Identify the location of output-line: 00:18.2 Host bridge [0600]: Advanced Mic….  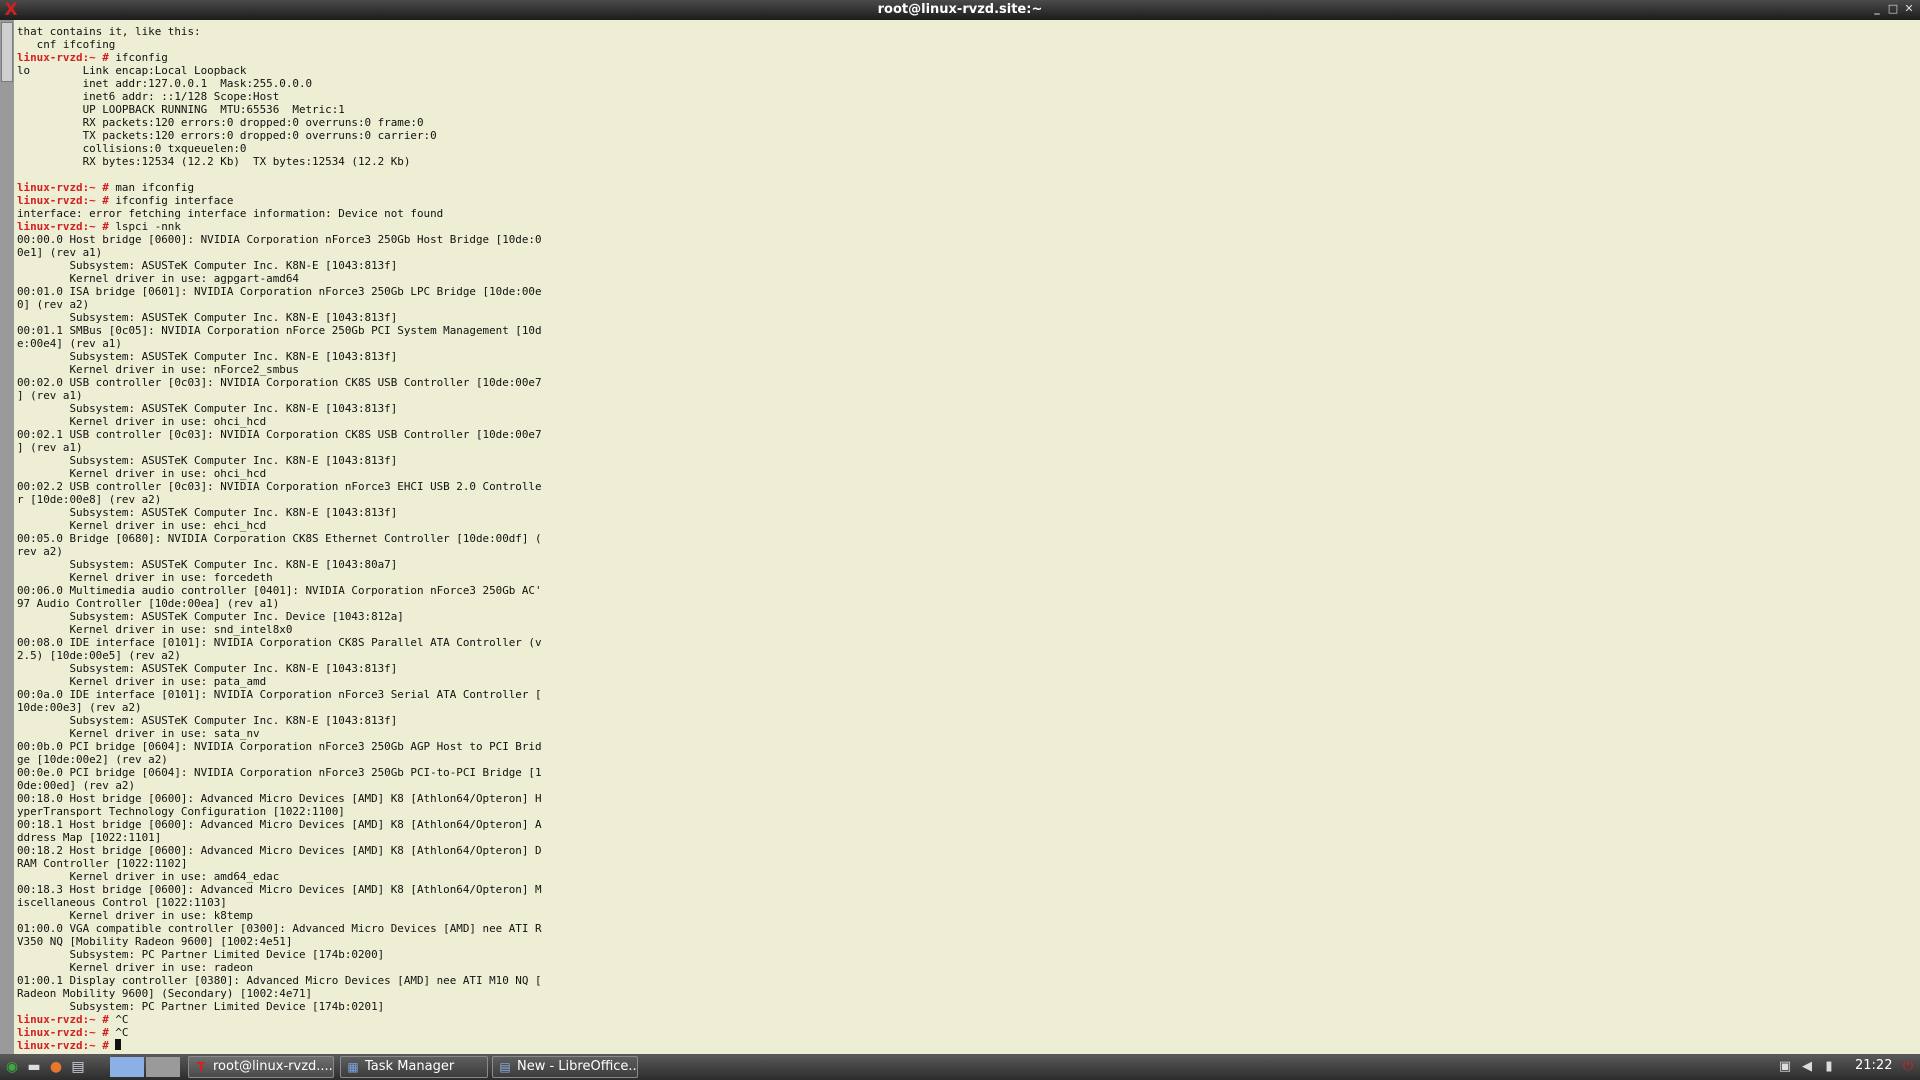
(962, 850).